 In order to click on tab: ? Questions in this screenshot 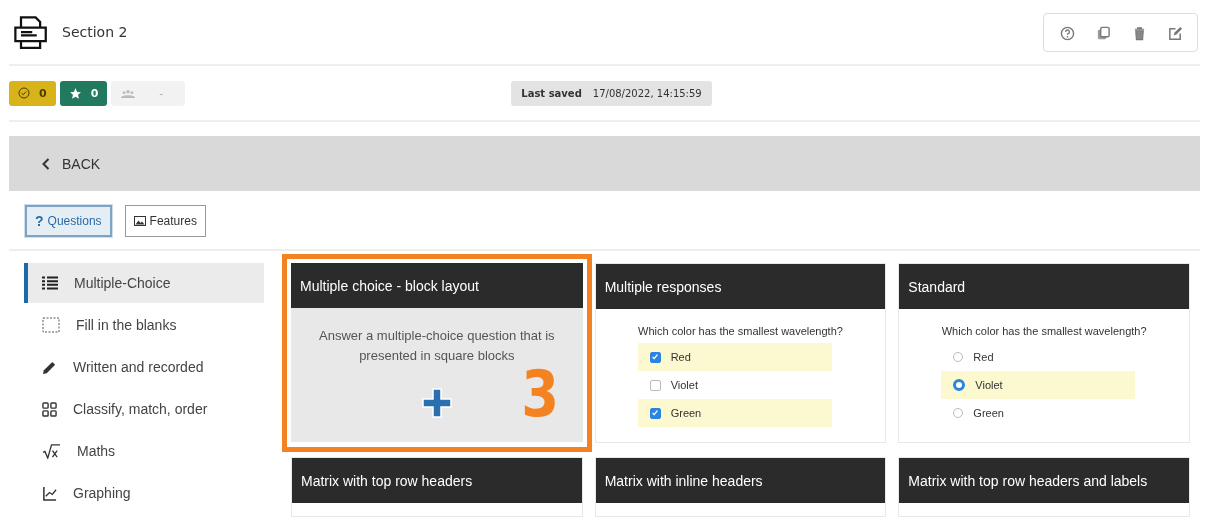, I will do `click(68, 221)`.